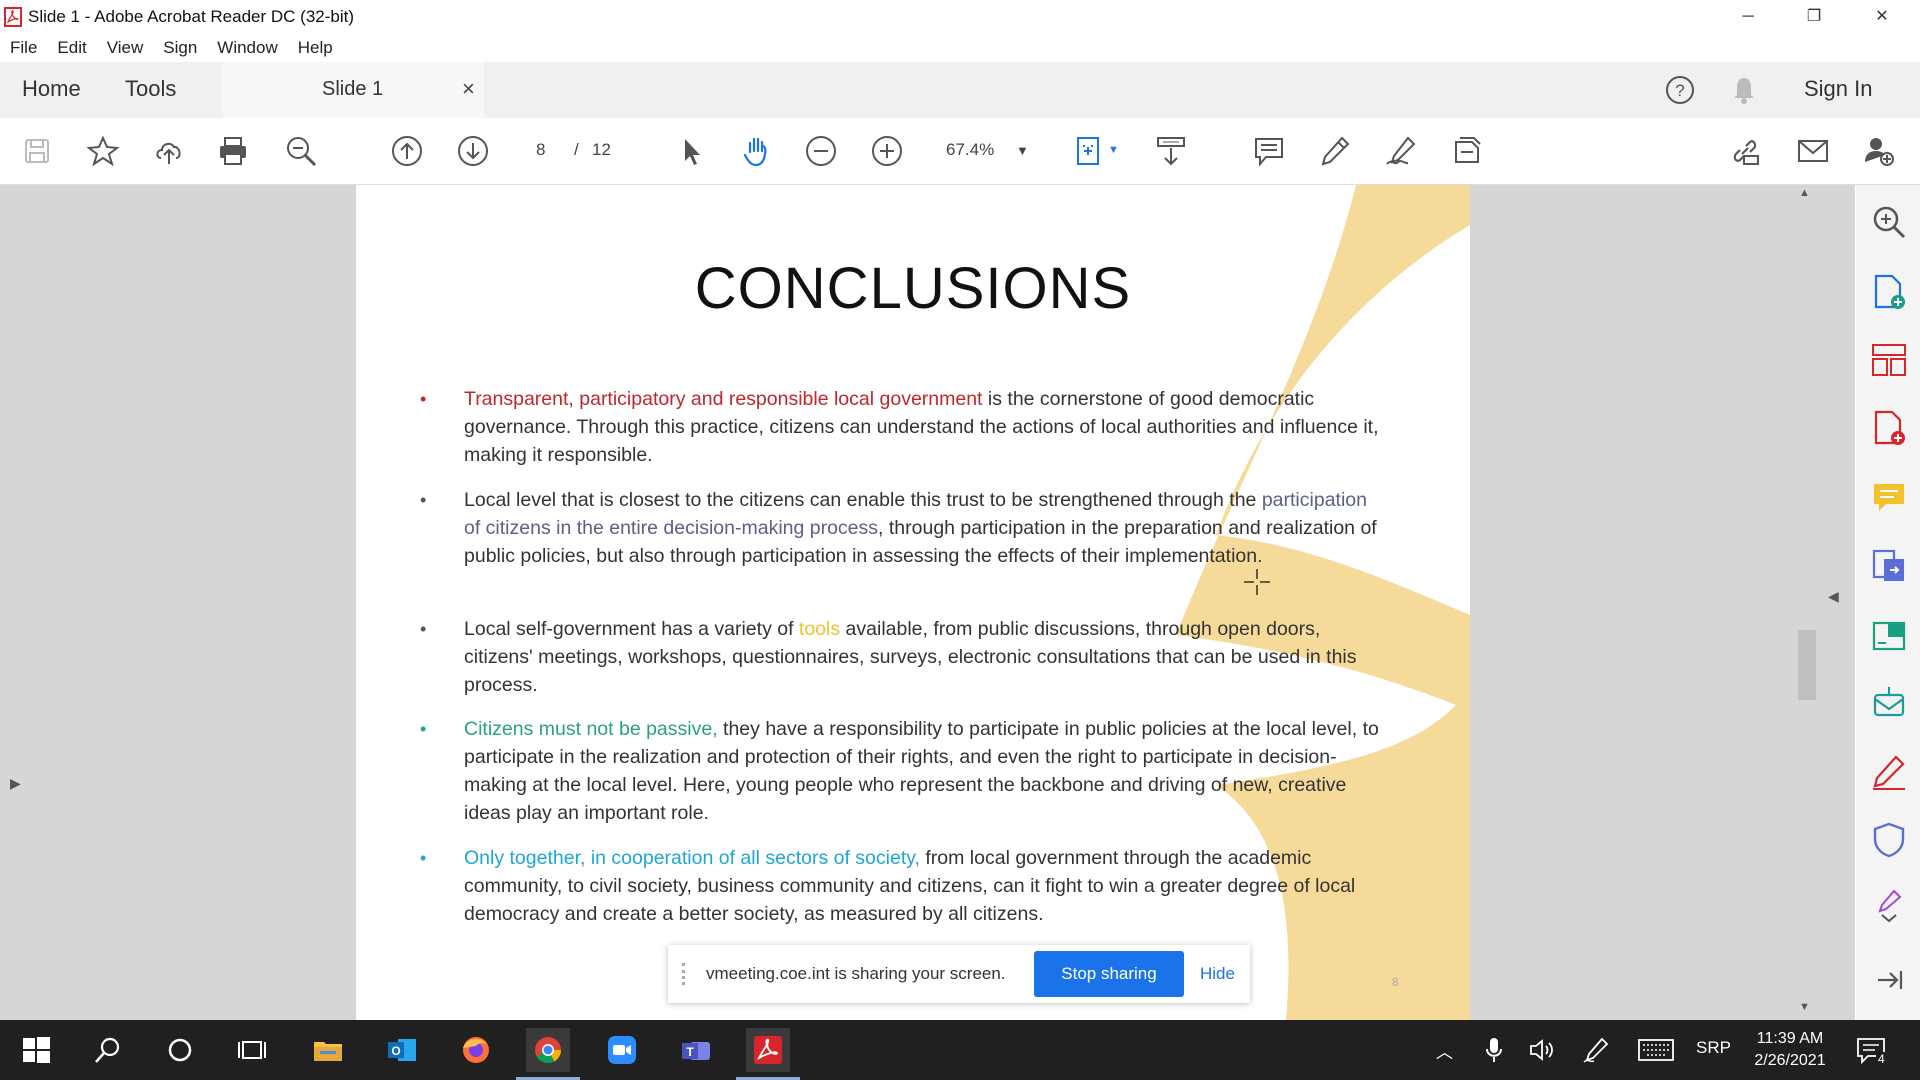  Describe the element at coordinates (1656, 1050) in the screenshot. I see `touch-keyboard-icon` at that location.